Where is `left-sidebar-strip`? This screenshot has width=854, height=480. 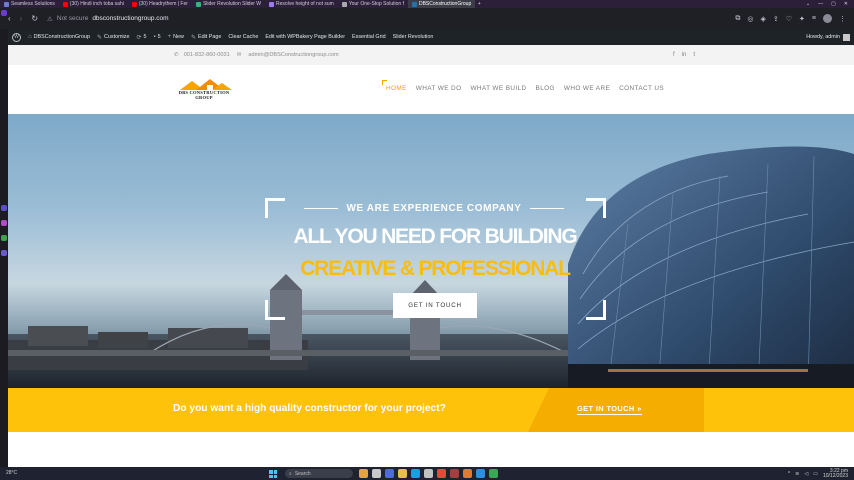 left-sidebar-strip is located at coordinates (4, 238).